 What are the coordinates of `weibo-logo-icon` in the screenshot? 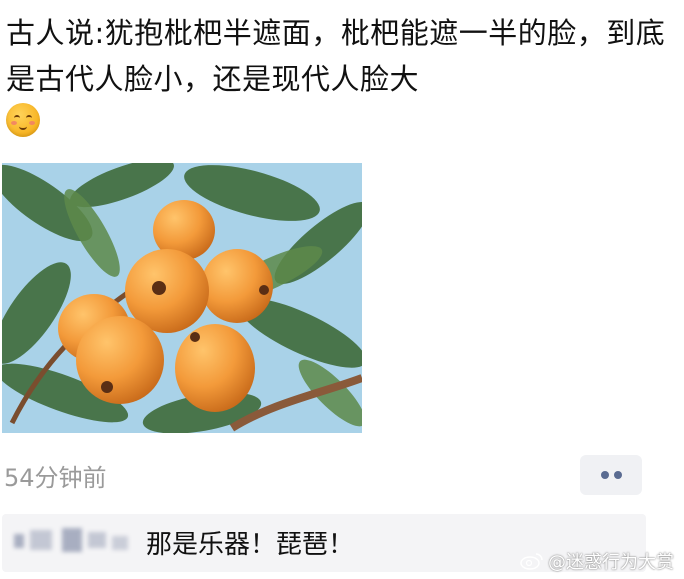 It's located at (531, 561).